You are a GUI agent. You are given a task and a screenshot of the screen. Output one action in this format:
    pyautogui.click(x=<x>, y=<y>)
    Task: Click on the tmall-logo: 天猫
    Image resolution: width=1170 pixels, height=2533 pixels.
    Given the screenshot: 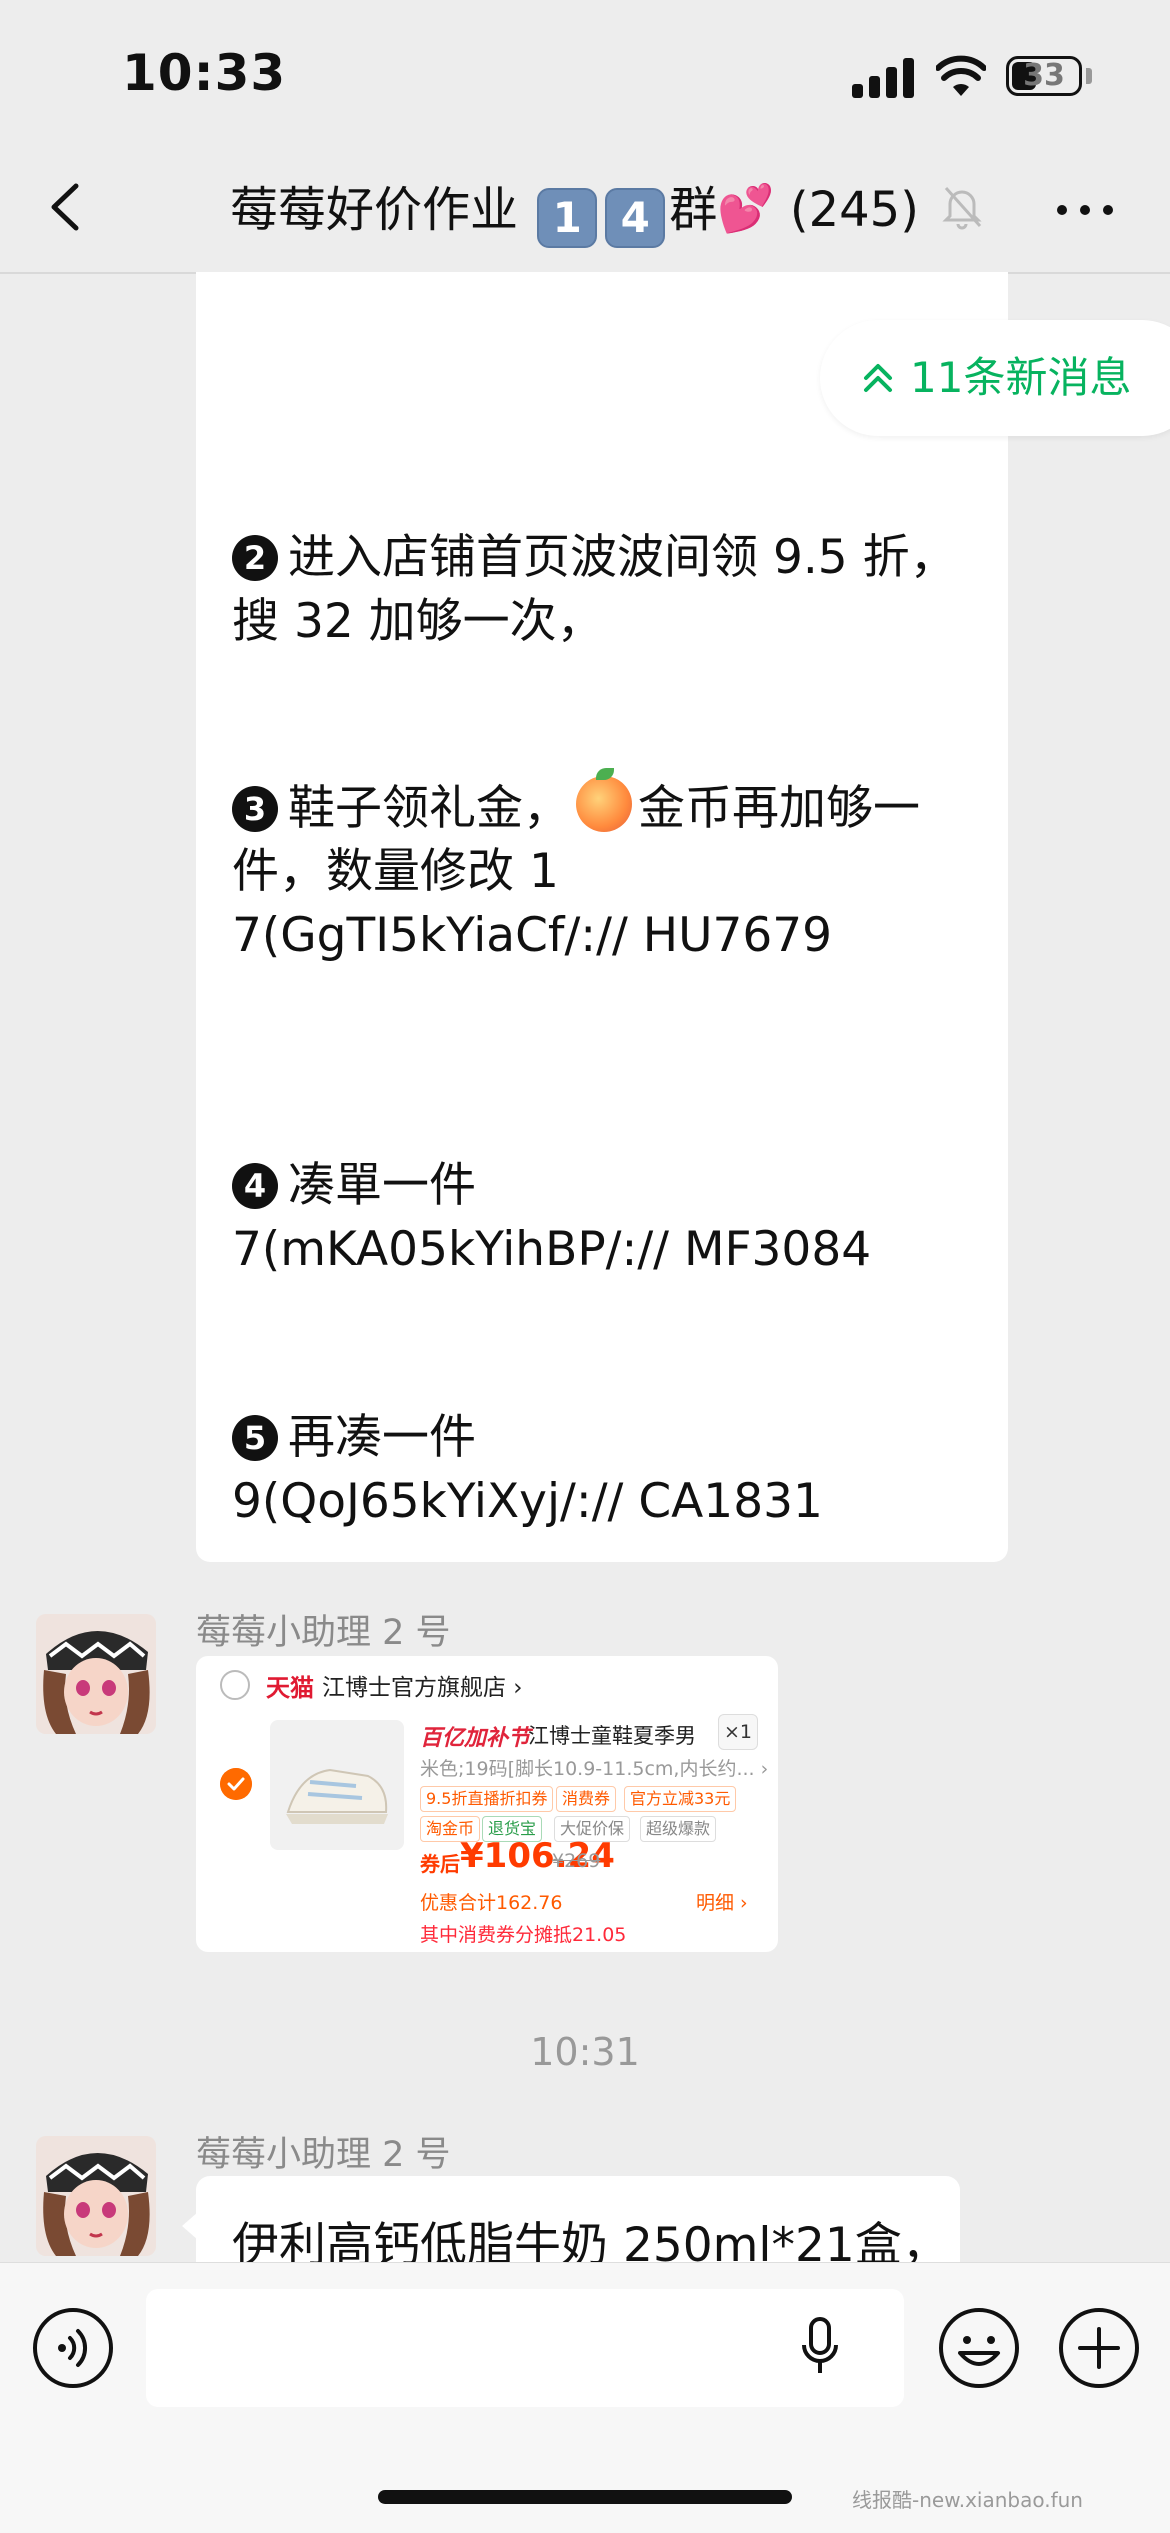 What is the action you would take?
    pyautogui.click(x=290, y=1688)
    